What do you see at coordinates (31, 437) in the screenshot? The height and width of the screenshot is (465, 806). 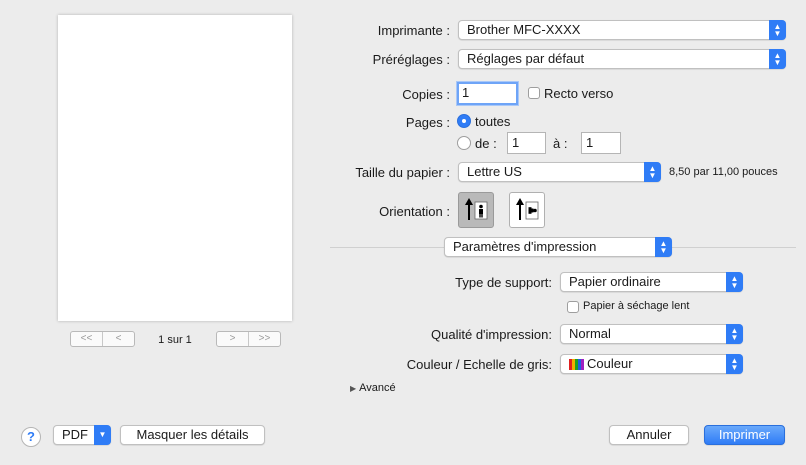 I see `help-button: ?` at bounding box center [31, 437].